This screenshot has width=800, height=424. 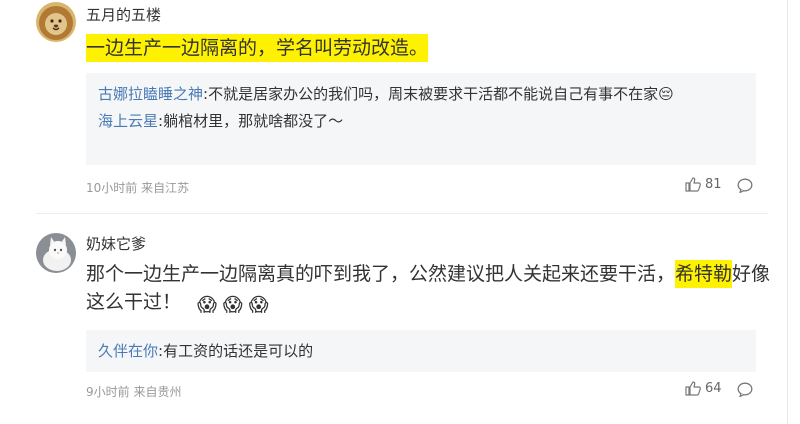 What do you see at coordinates (123, 14) in the screenshot?
I see `username: 五月的五楼` at bounding box center [123, 14].